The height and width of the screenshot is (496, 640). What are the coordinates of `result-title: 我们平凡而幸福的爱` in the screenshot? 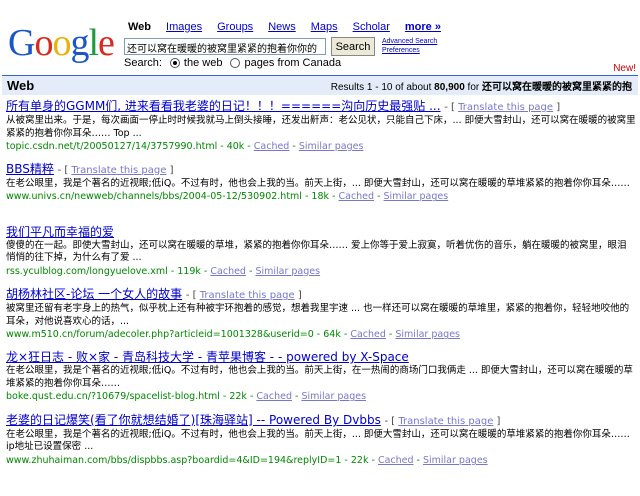 It's located at (60, 232).